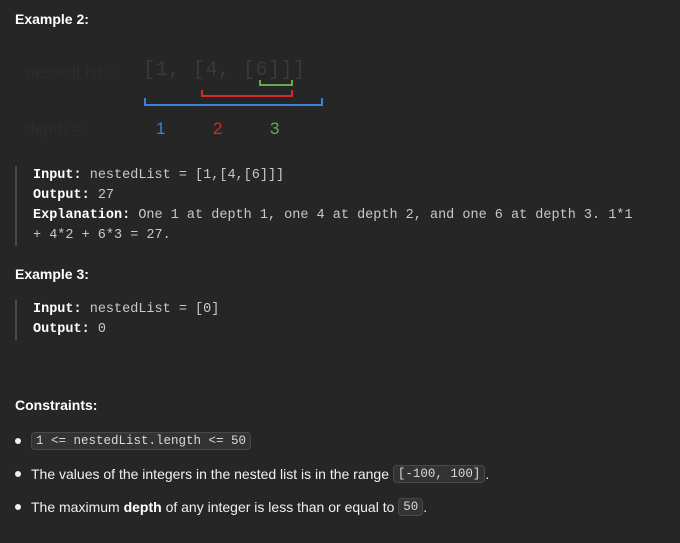  I want to click on output-value: 27, so click(106, 195).